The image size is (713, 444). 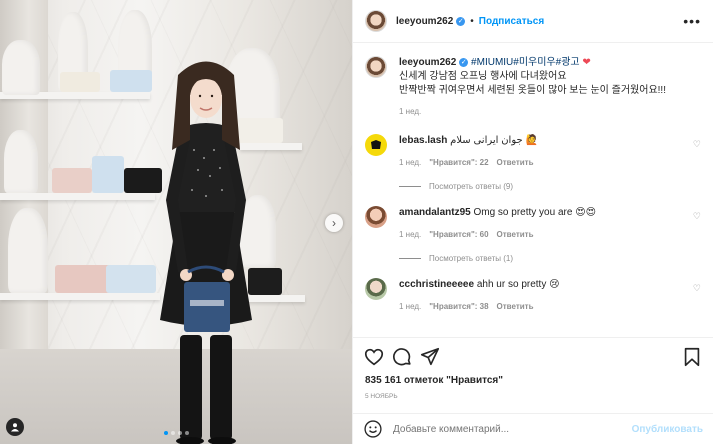 What do you see at coordinates (402, 357) in the screenshot?
I see `comment-icon` at bounding box center [402, 357].